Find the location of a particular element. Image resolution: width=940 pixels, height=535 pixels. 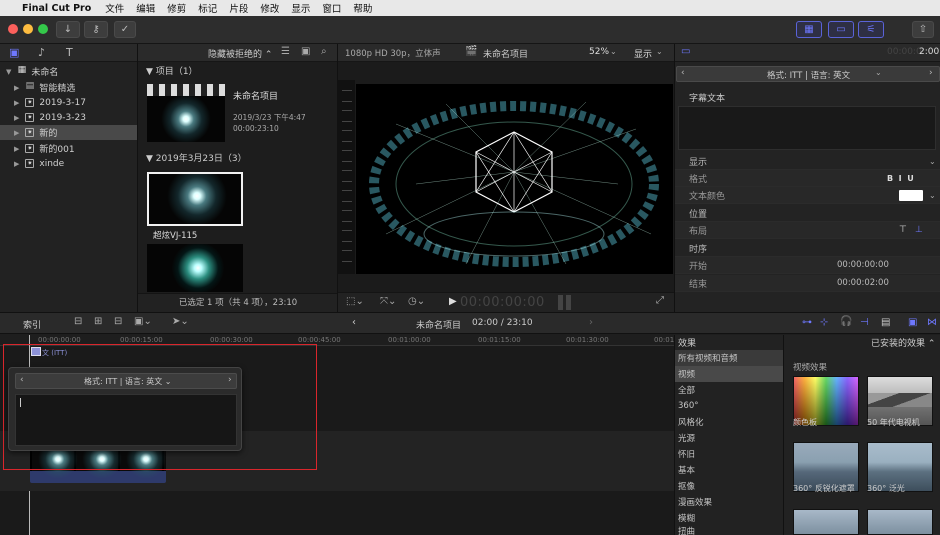

inspector-toggle-button: ⚟ is located at coordinates (871, 29).